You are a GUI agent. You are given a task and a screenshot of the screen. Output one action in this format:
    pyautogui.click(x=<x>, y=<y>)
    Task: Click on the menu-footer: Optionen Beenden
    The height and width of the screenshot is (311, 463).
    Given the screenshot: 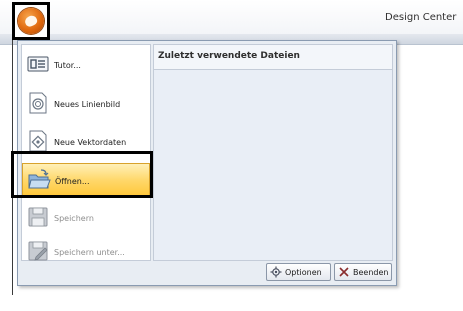 What is the action you would take?
    pyautogui.click(x=207, y=273)
    